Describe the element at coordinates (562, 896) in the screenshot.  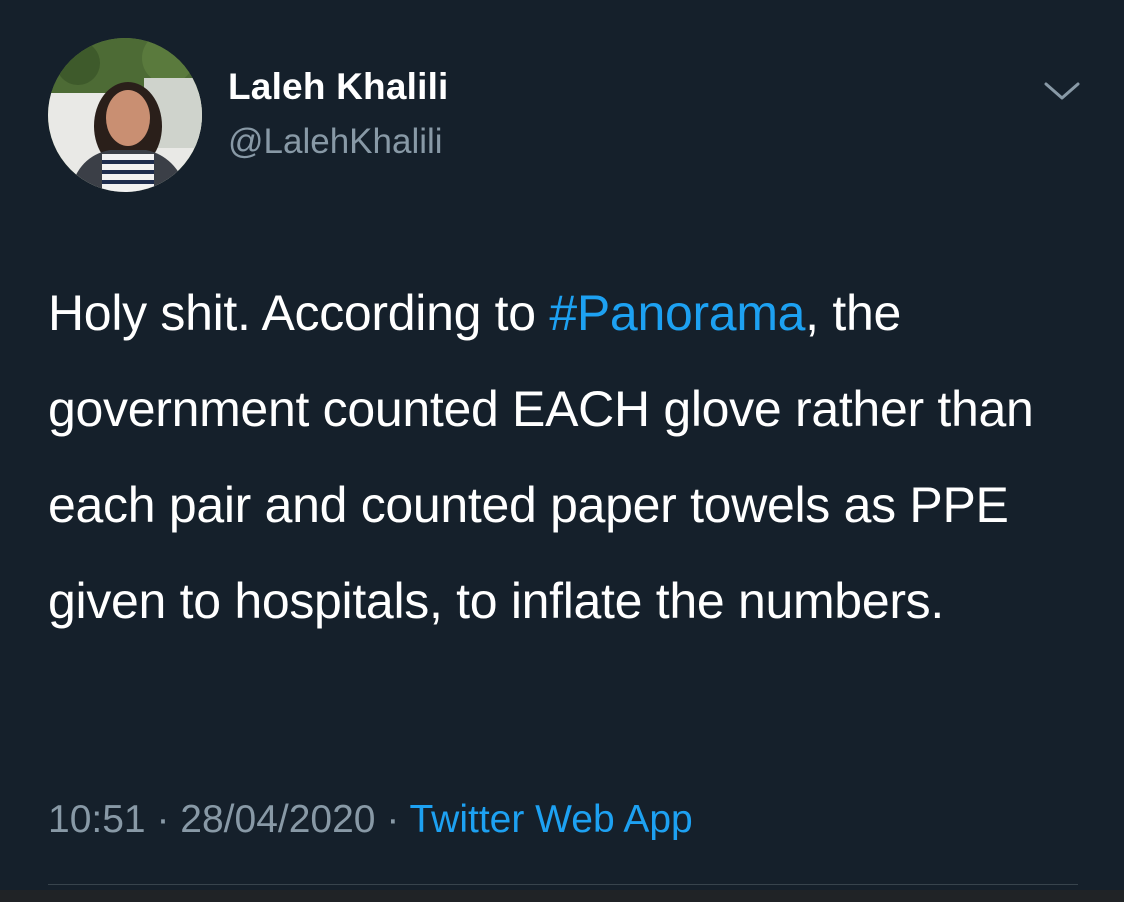
I see `bottom-edge` at that location.